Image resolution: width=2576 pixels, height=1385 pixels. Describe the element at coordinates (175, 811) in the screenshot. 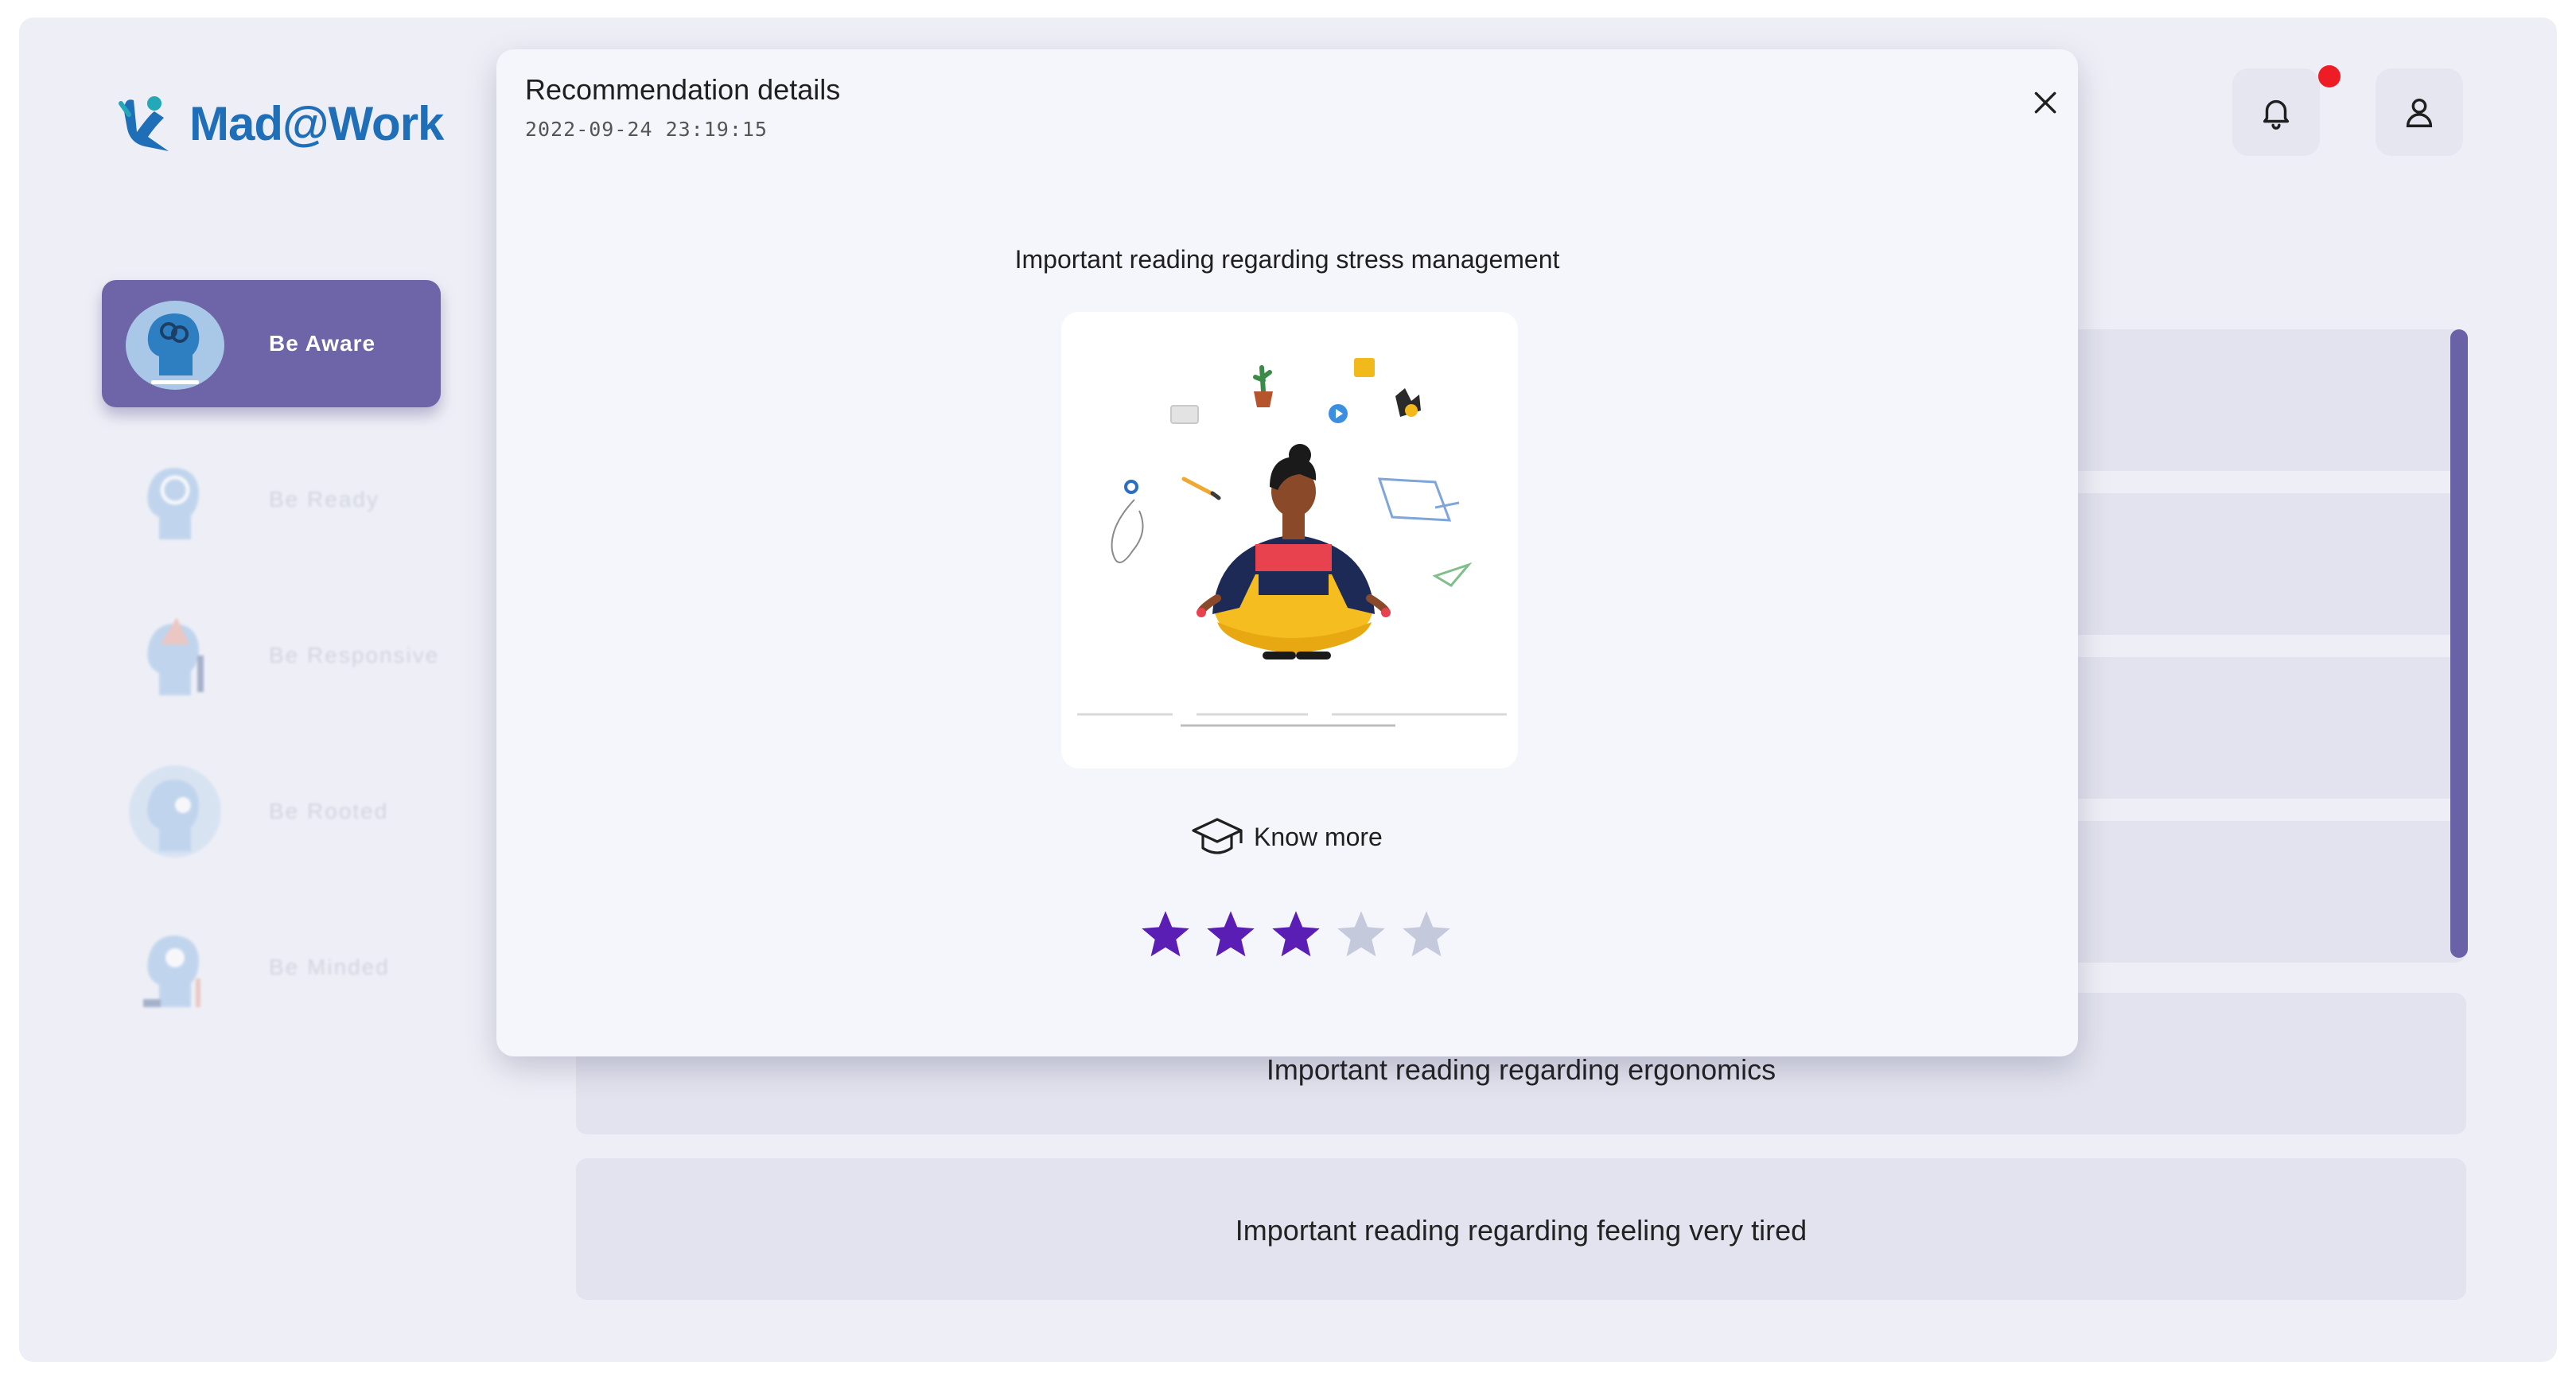

I see `head-rooted-icon` at that location.